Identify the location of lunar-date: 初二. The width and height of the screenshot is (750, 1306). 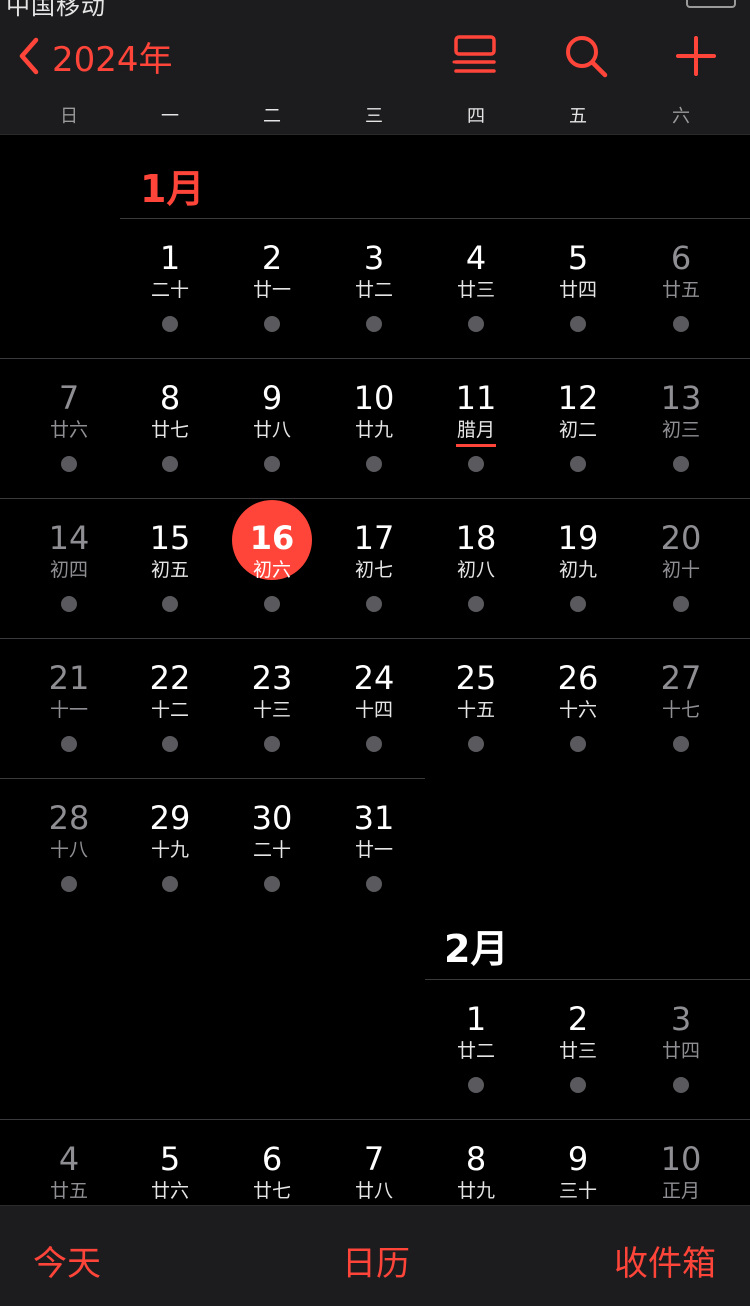
(577, 430).